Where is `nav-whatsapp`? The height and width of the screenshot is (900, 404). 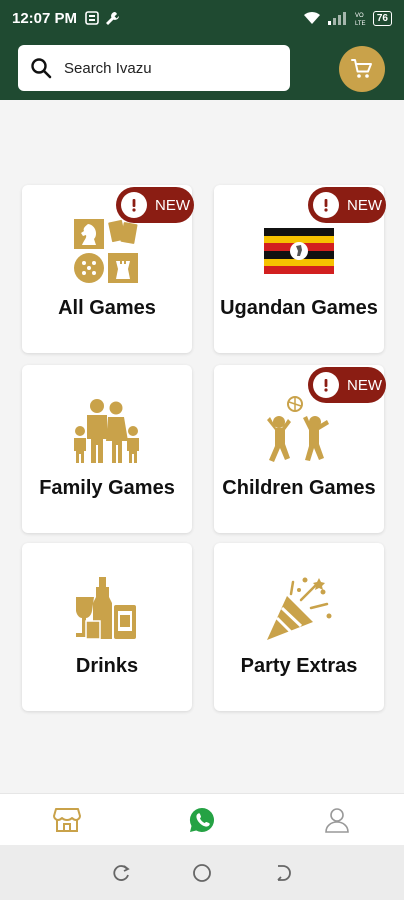 nav-whatsapp is located at coordinates (202, 820).